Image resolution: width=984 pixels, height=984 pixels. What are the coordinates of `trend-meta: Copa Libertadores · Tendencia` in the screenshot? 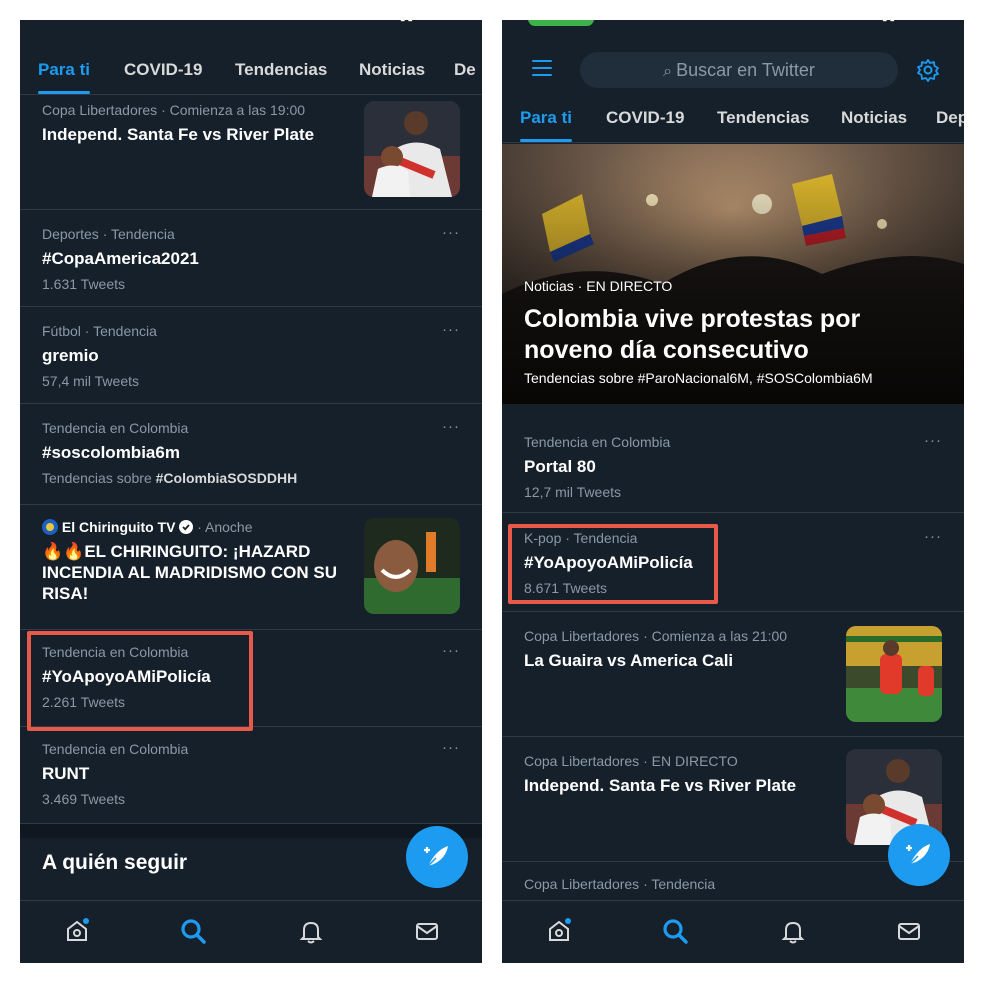 It's located at (620, 884).